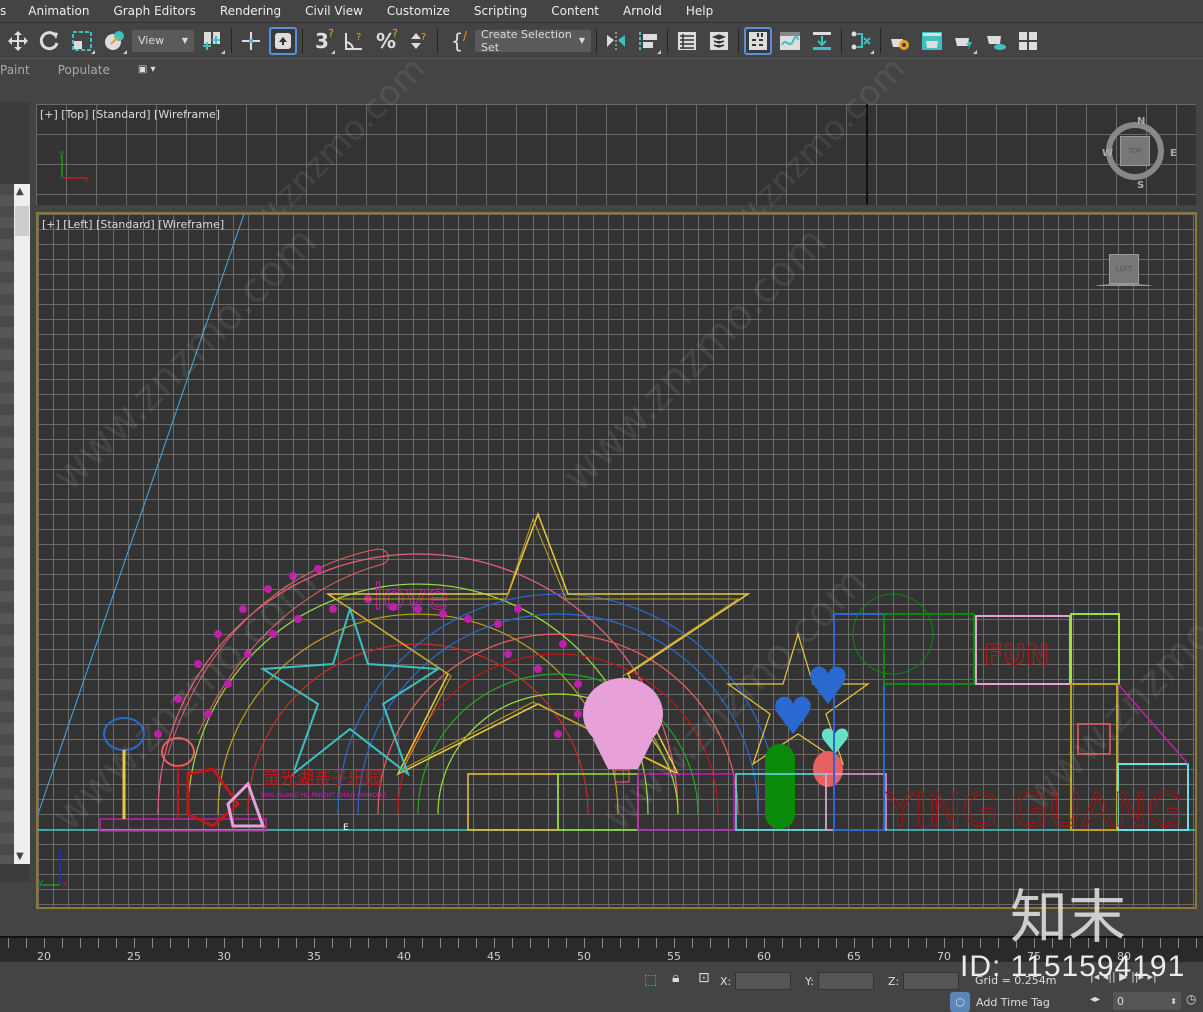 Image resolution: width=1203 pixels, height=1012 pixels. Describe the element at coordinates (322, 41) in the screenshot. I see `snaps-toggle-icon: 3?` at that location.